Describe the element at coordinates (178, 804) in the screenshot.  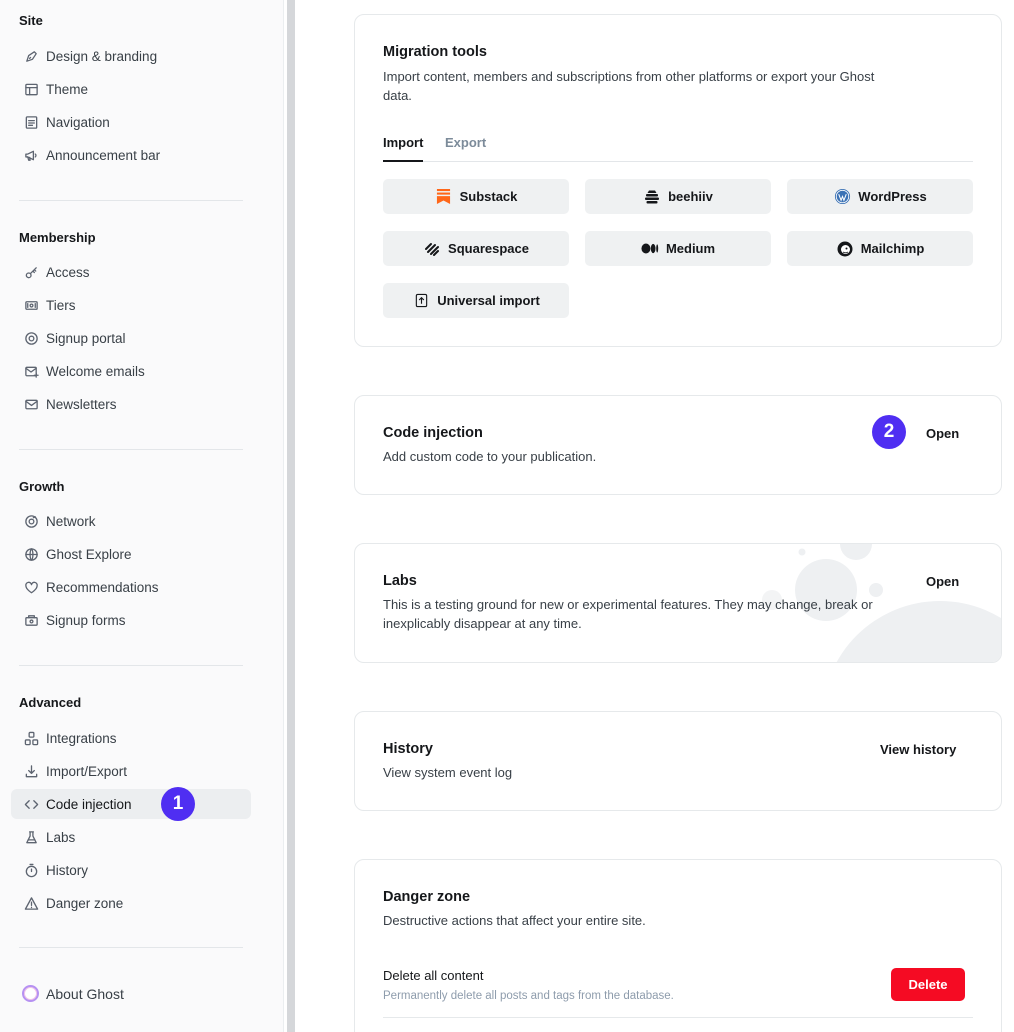
I see `step-badge-1: 1` at that location.